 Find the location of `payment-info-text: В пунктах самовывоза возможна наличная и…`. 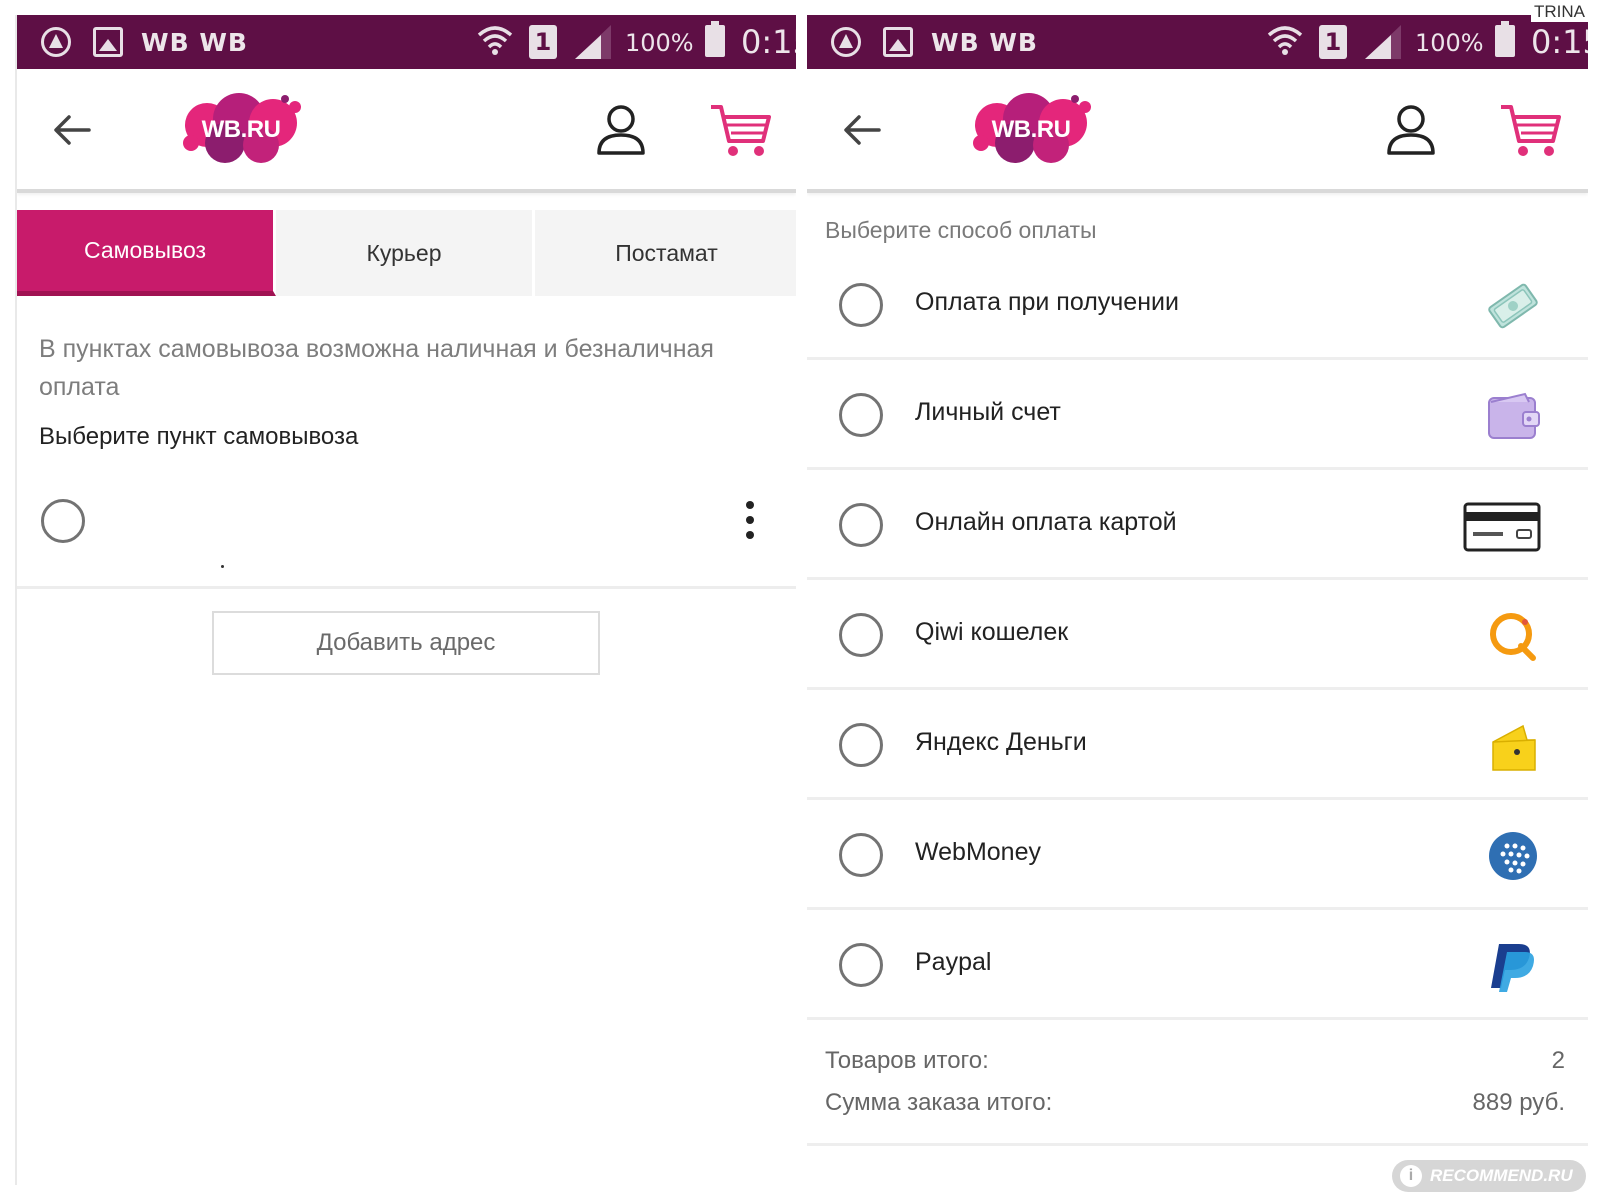

payment-info-text: В пунктах самовывоза возможна наличная и… is located at coordinates (376, 368).